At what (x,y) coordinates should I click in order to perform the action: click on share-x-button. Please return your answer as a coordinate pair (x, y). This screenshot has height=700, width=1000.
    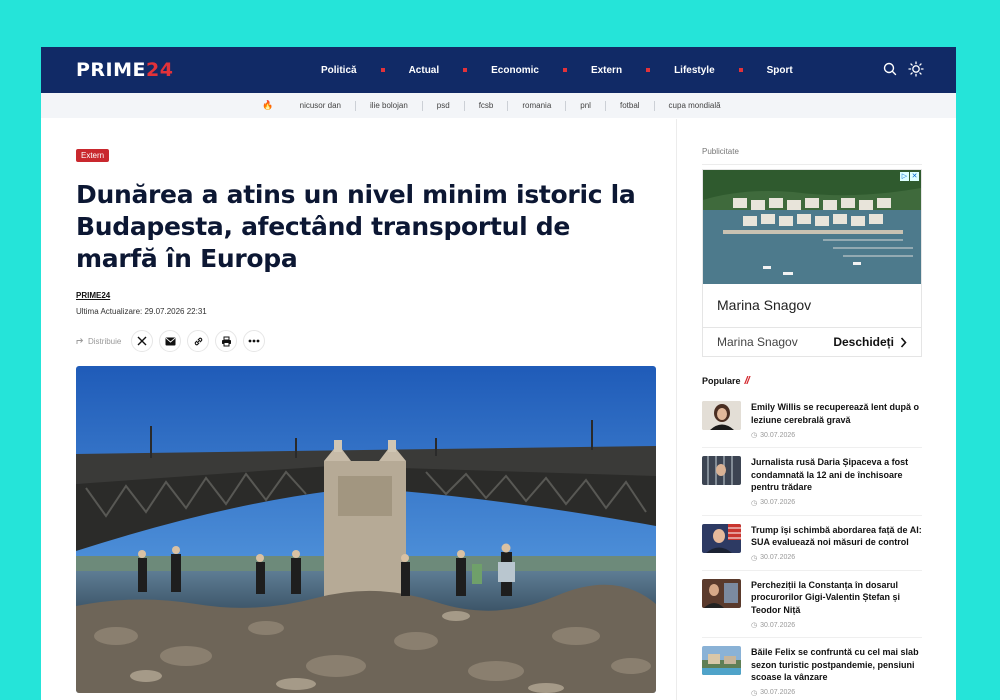
    Looking at the image, I should click on (142, 341).